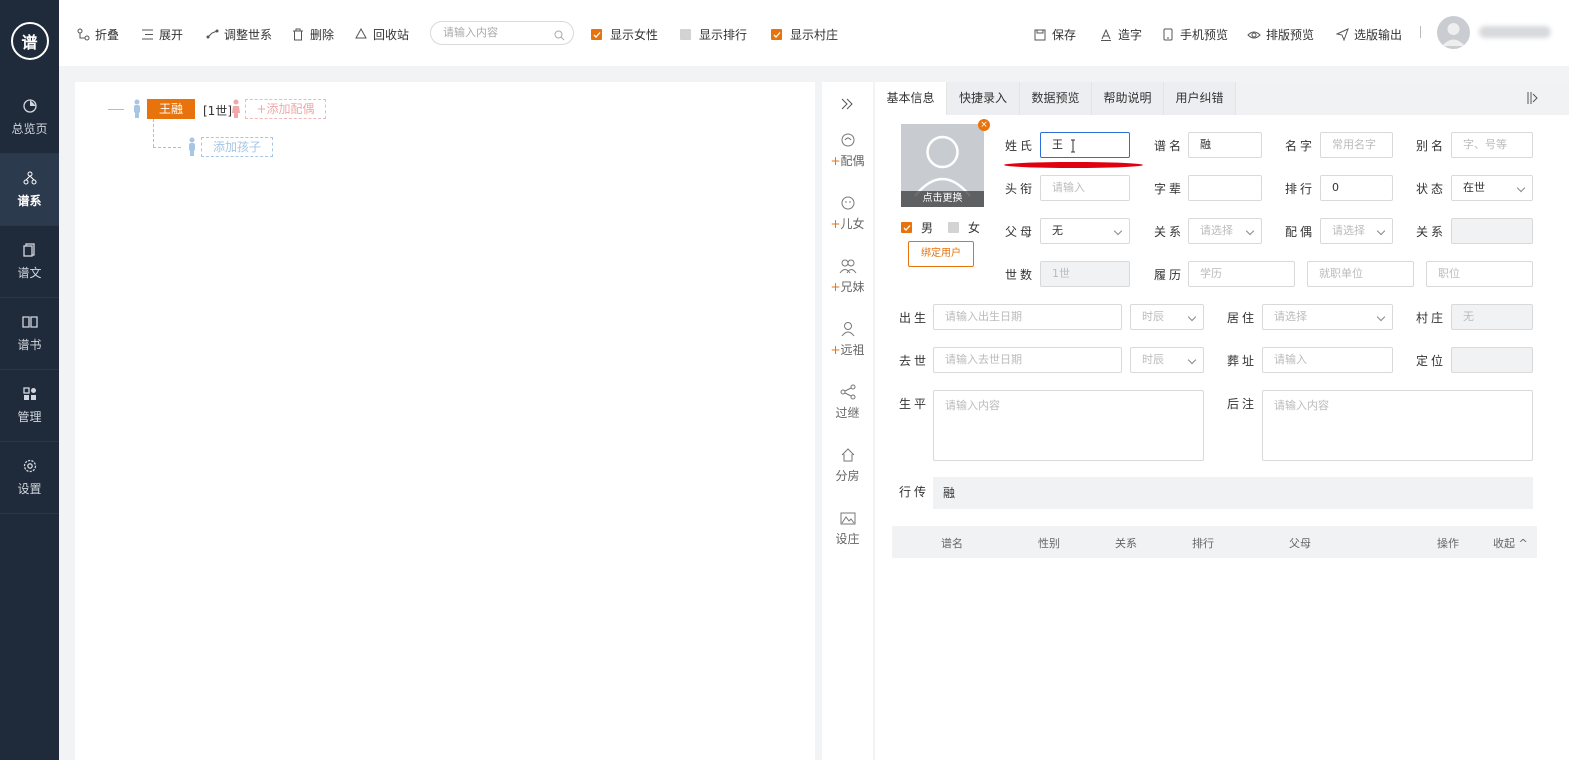 The image size is (1569, 760). Describe the element at coordinates (1049, 543) in the screenshot. I see `col-gender: 性别` at that location.